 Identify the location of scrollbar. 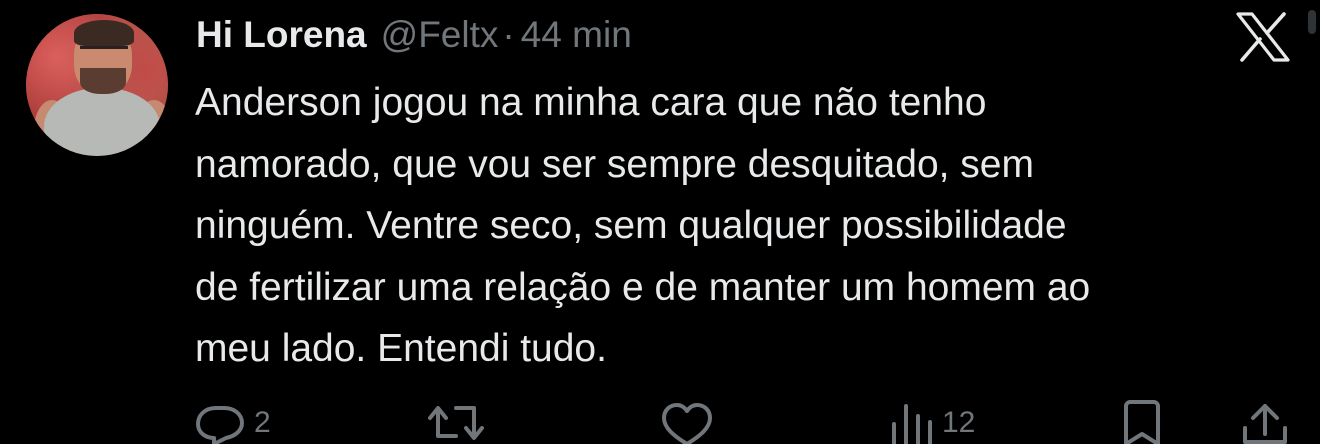
(1312, 22).